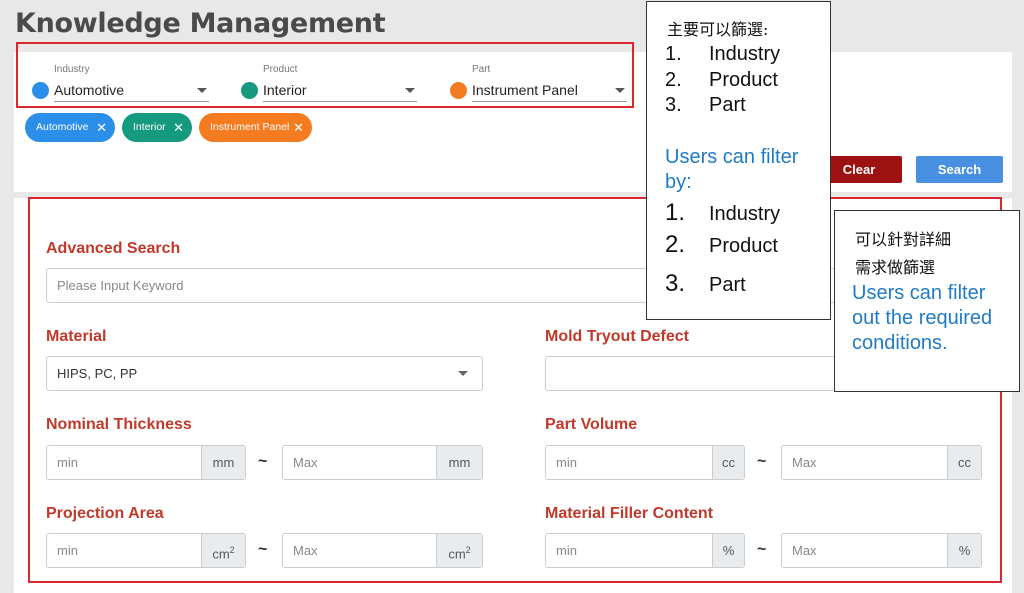  I want to click on projection-area-label: Projection Area, so click(105, 513).